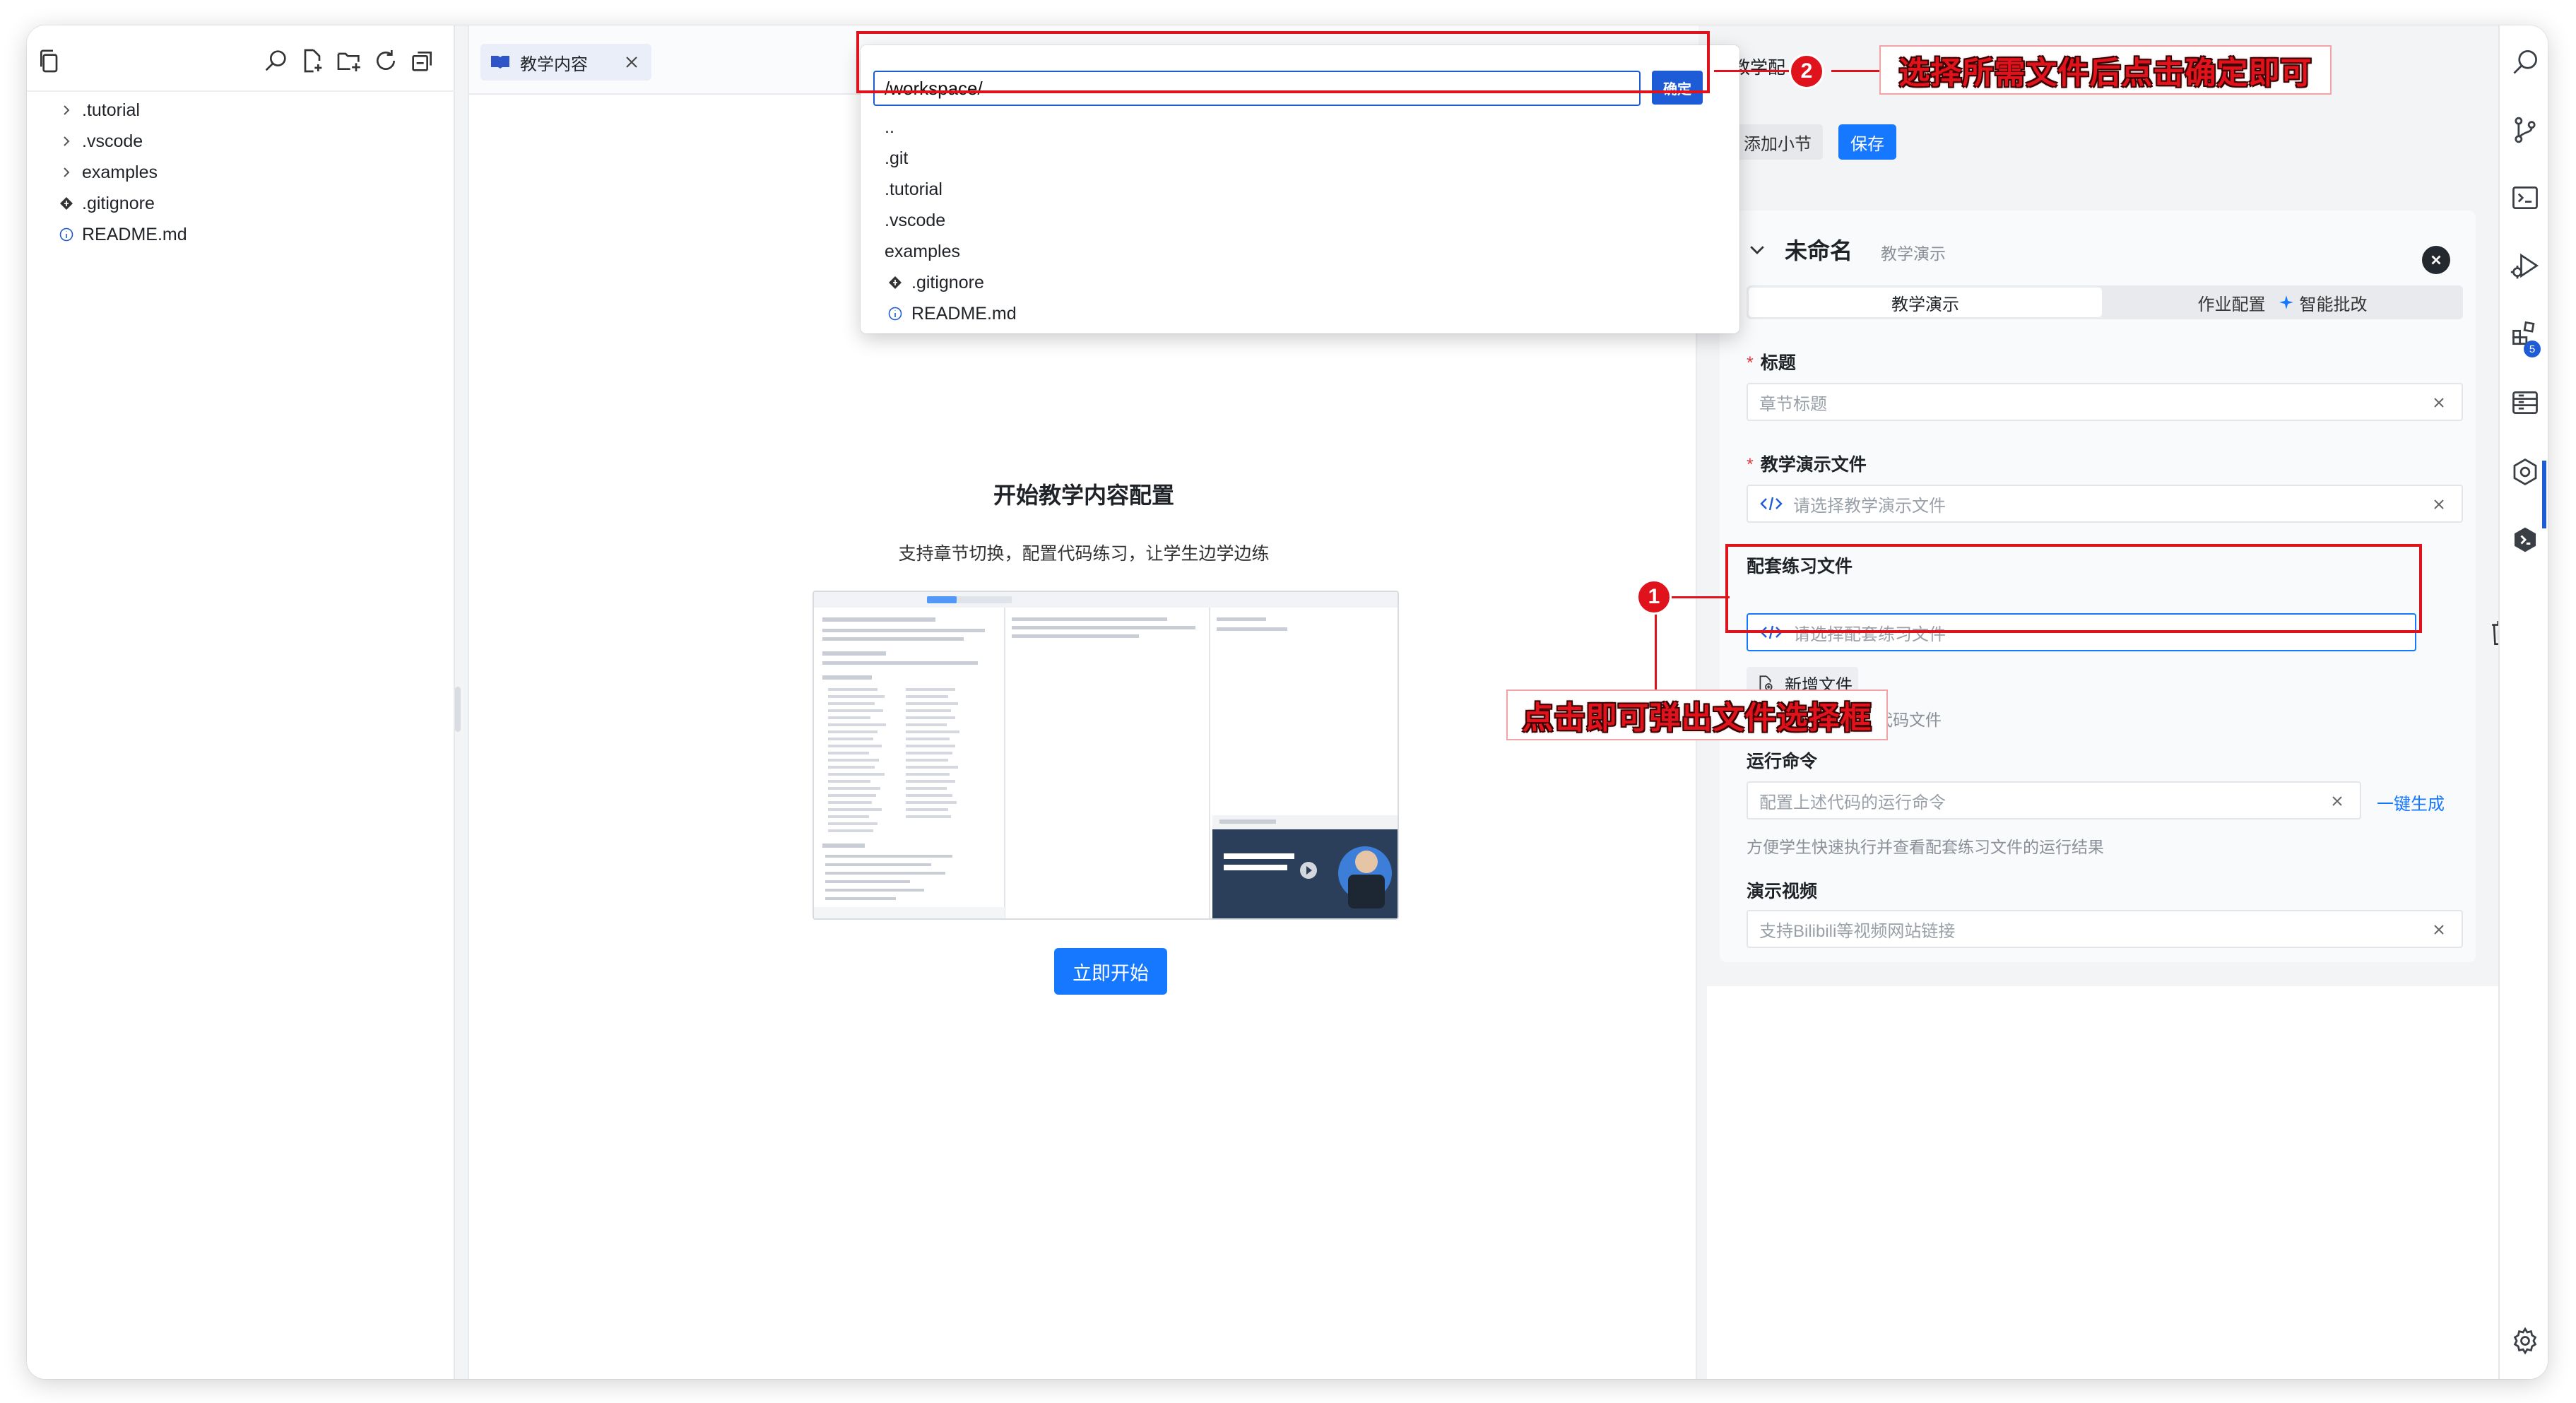 This screenshot has height=1403, width=2576. Describe the element at coordinates (349, 61) in the screenshot. I see `new-folder-icon` at that location.